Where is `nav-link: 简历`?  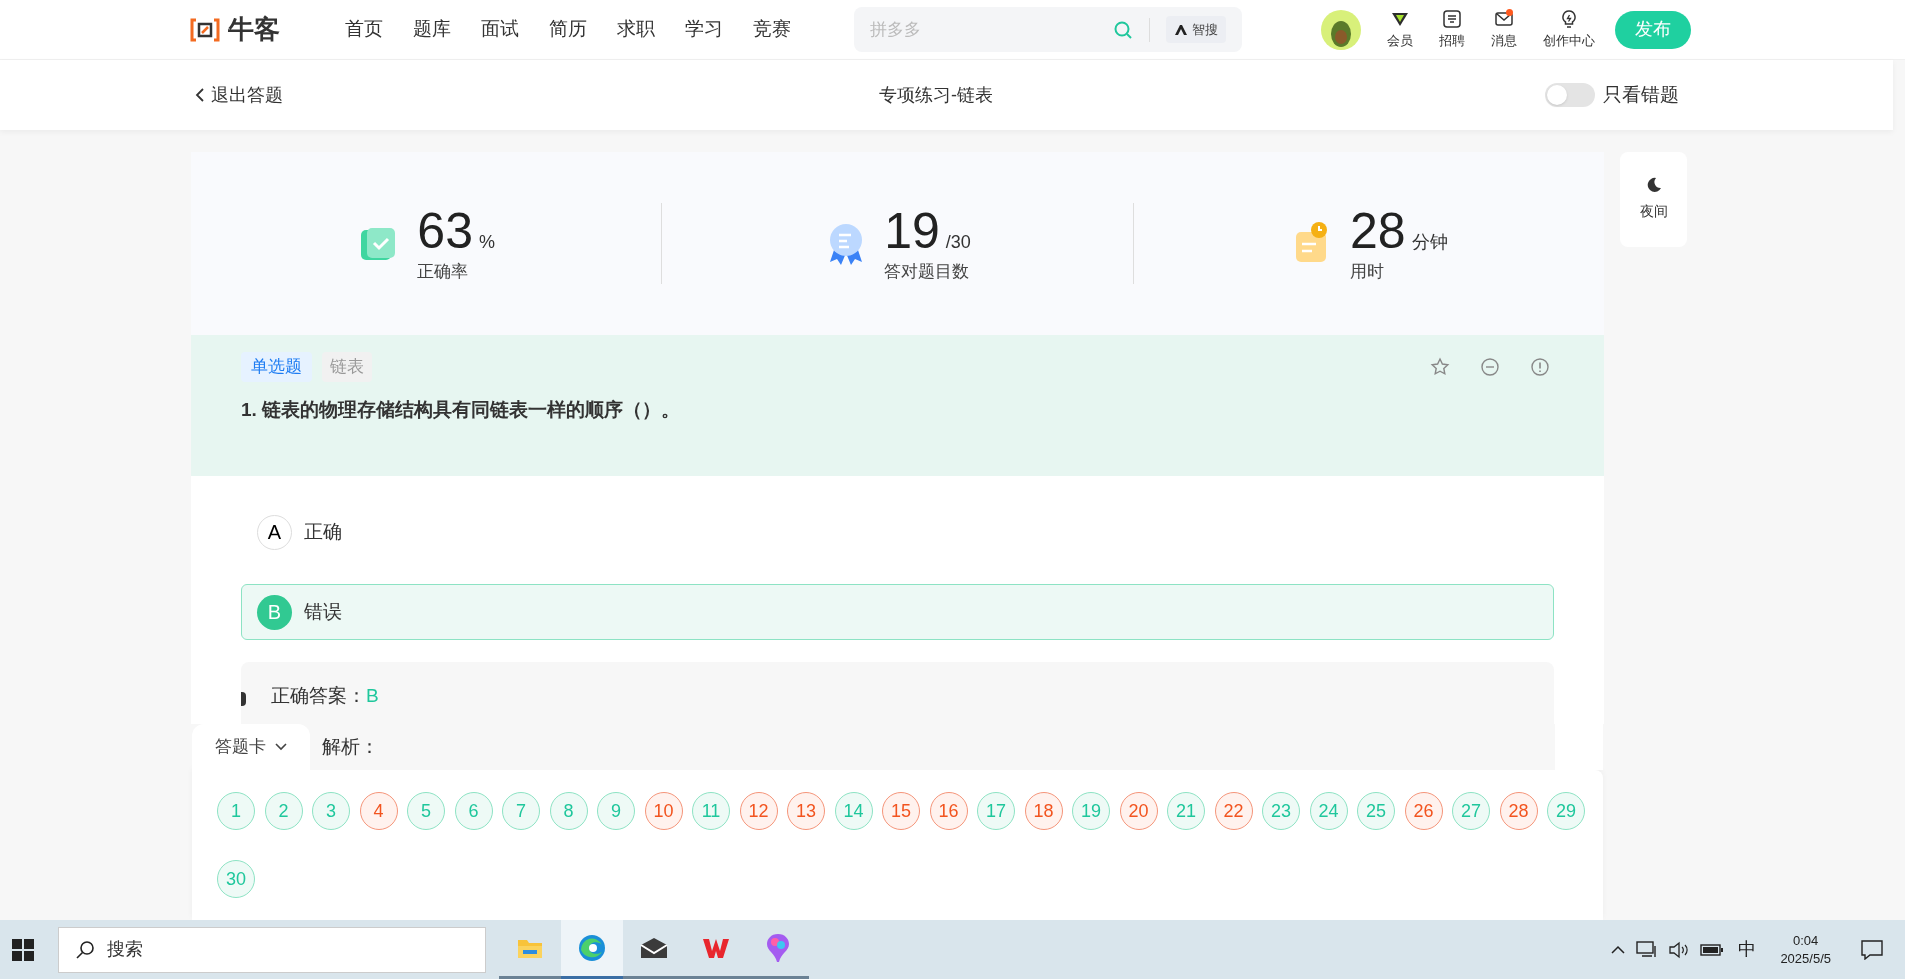
nav-link: 简历 is located at coordinates (568, 29).